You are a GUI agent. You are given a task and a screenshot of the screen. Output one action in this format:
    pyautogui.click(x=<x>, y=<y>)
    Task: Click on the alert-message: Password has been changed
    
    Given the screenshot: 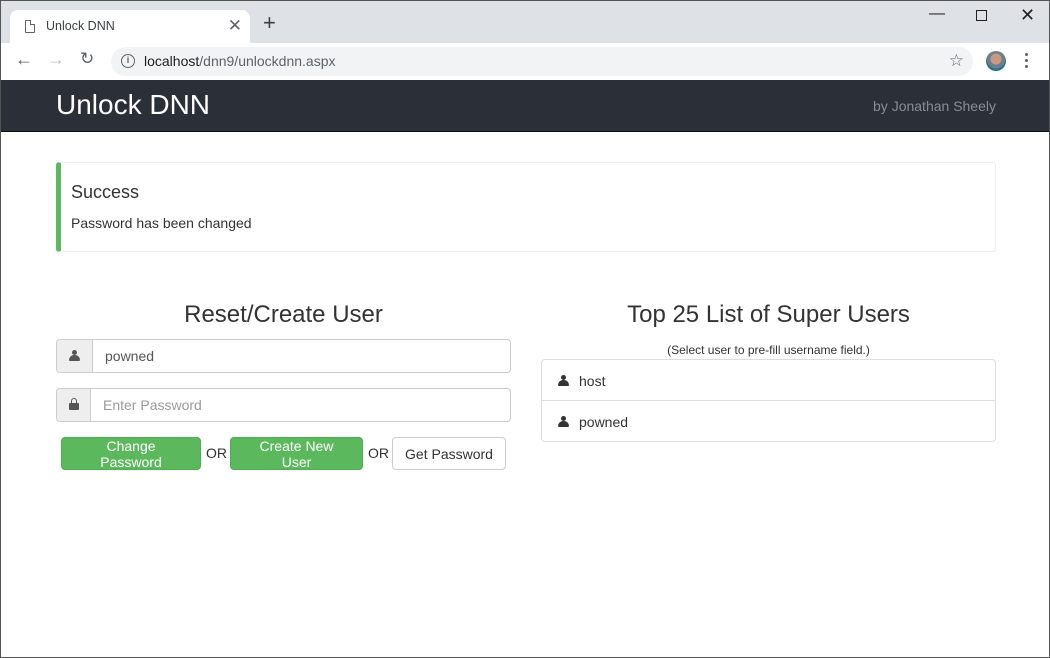 What is the action you would take?
    pyautogui.click(x=161, y=223)
    